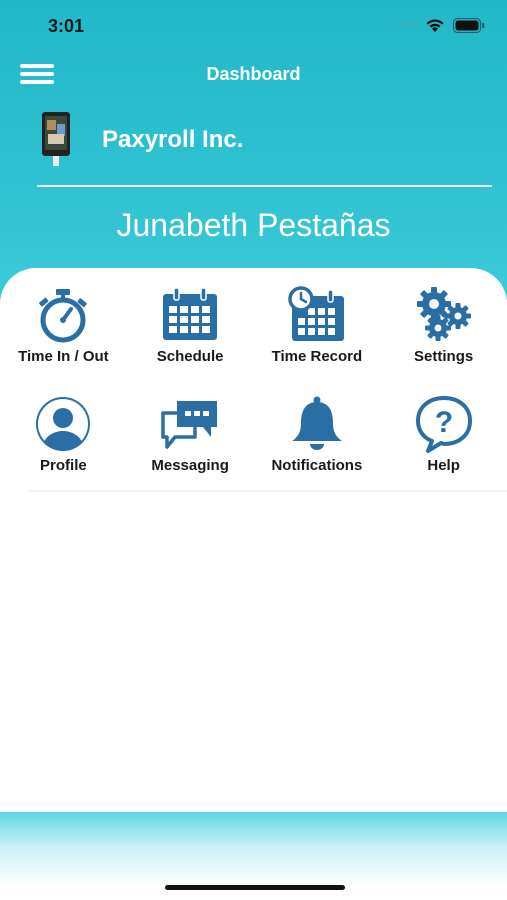 This screenshot has height=900, width=507. What do you see at coordinates (253, 74) in the screenshot?
I see `page-title: Dashboard` at bounding box center [253, 74].